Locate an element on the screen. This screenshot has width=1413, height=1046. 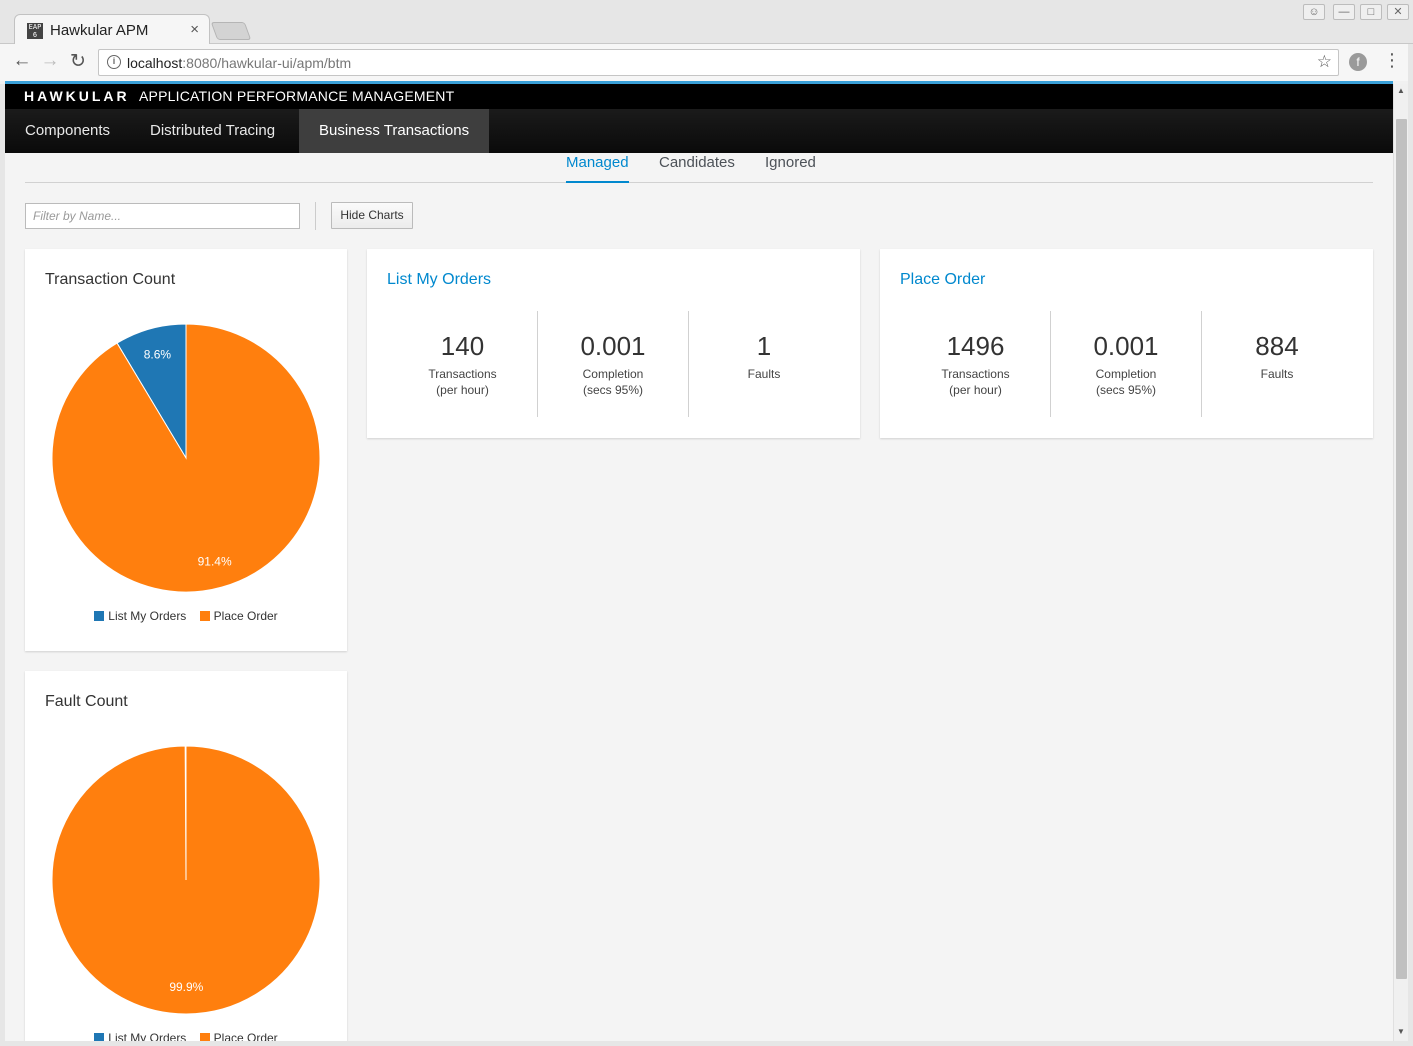
extension-icon: f is located at coordinates (1358, 62).